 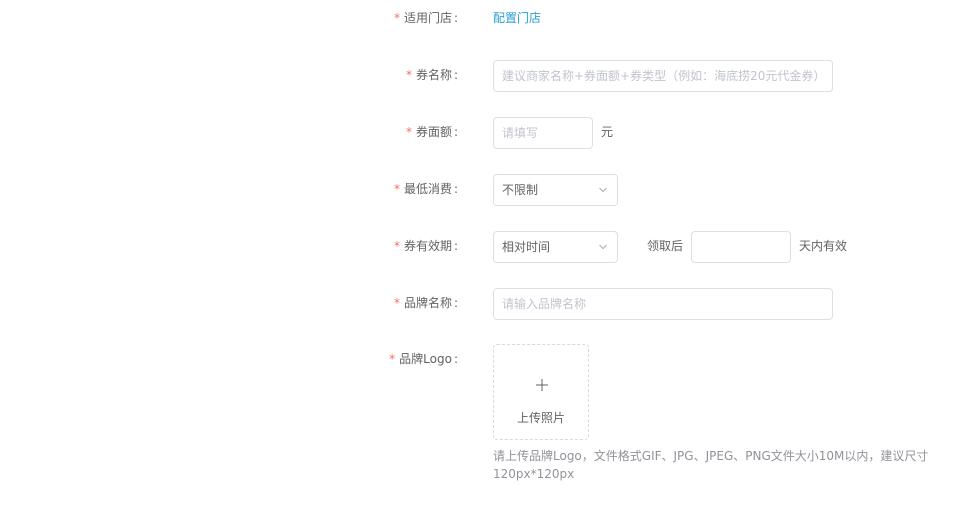 What do you see at coordinates (425, 303) in the screenshot?
I see `brand-name-label: * 品牌名称:` at bounding box center [425, 303].